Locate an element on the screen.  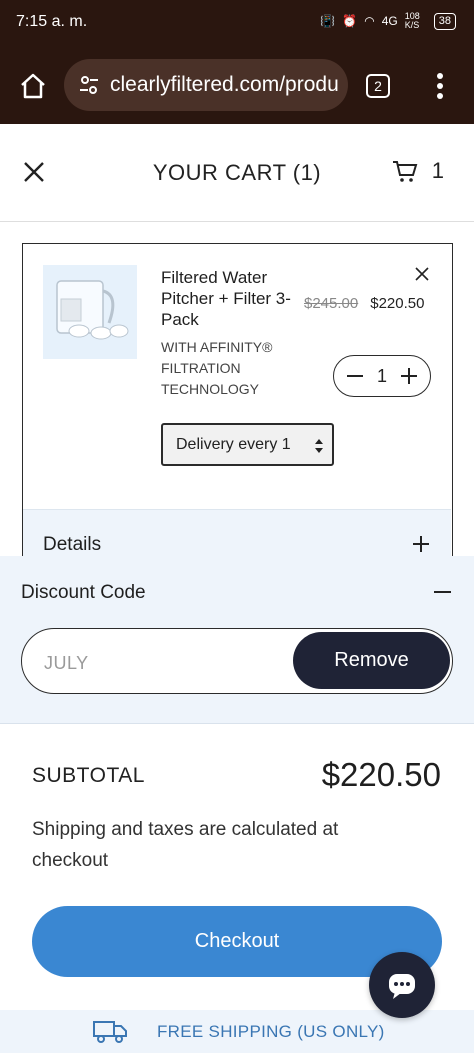
kebab-menu-icon is located at coordinates (440, 86).